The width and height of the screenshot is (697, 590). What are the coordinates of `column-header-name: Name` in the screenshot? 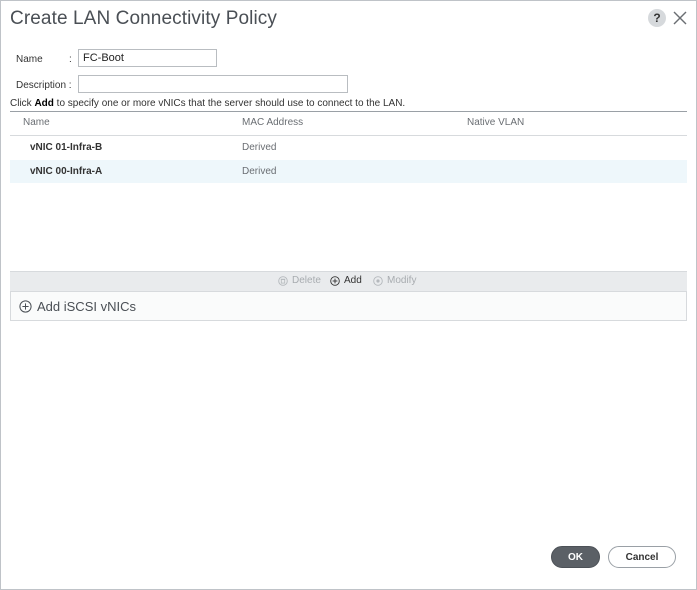 It's located at (36, 122).